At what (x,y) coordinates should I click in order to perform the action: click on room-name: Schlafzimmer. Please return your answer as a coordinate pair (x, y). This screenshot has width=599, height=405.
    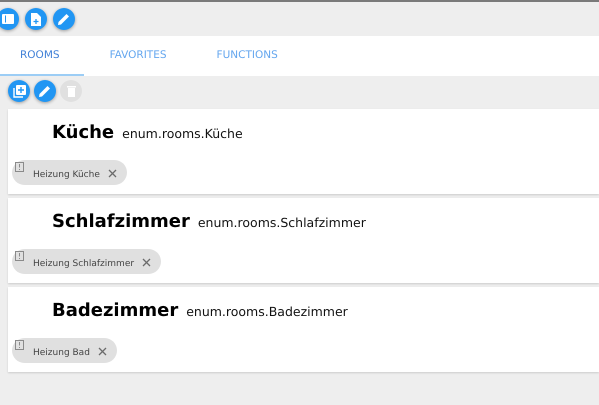
    Looking at the image, I should click on (121, 221).